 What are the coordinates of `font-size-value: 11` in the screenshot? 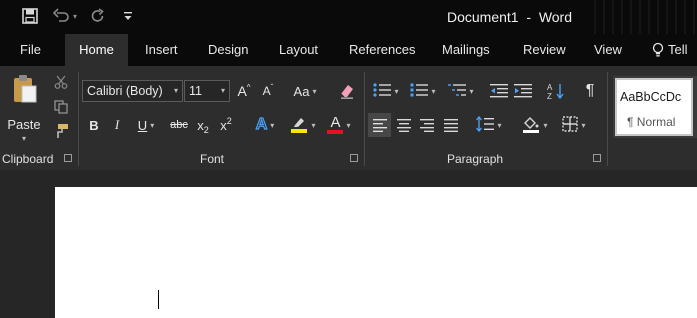 It's located at (195, 91).